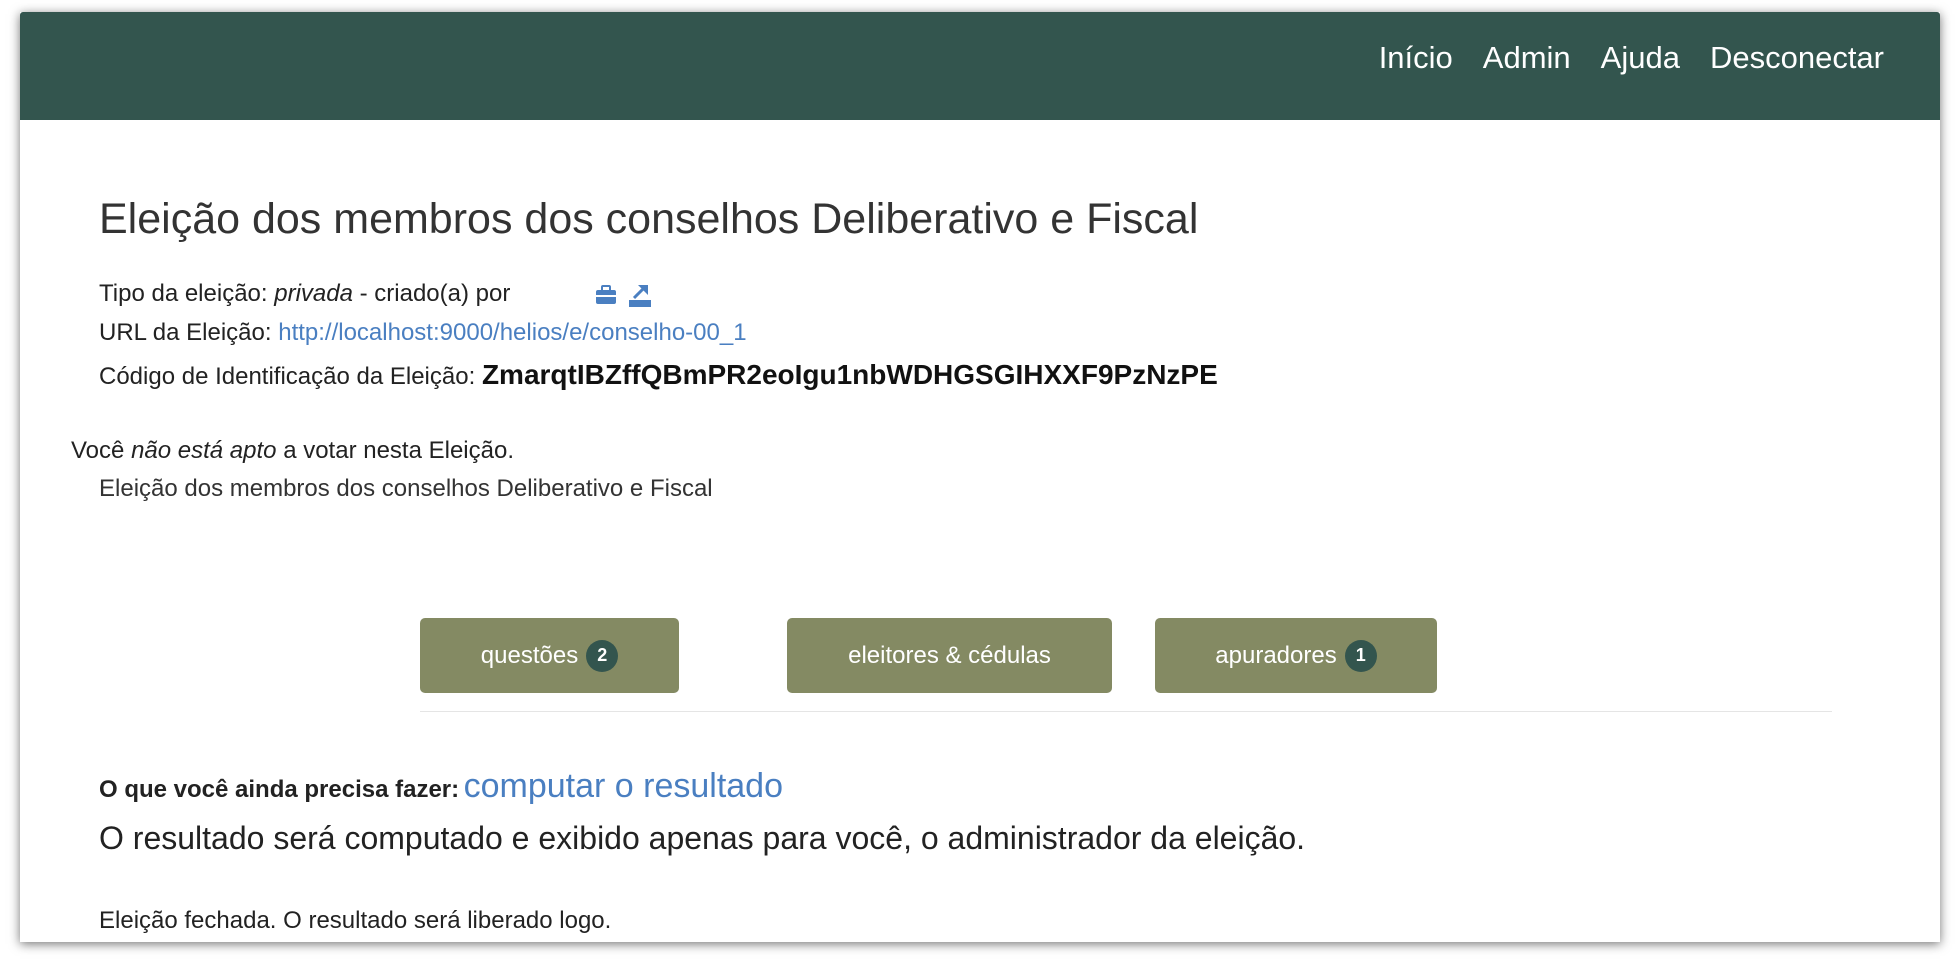  What do you see at coordinates (287, 376) in the screenshot?
I see `election-code-label: Código de Identificação da Eleição:` at bounding box center [287, 376].